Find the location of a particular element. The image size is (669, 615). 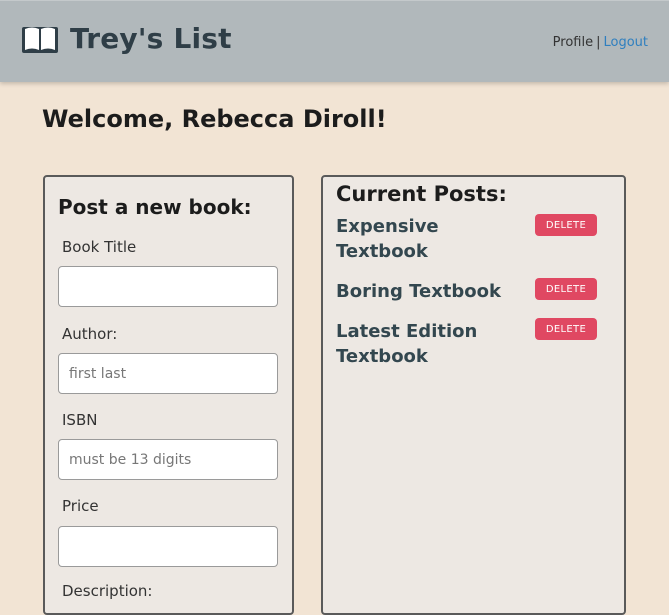

author-label: Author: is located at coordinates (90, 334).